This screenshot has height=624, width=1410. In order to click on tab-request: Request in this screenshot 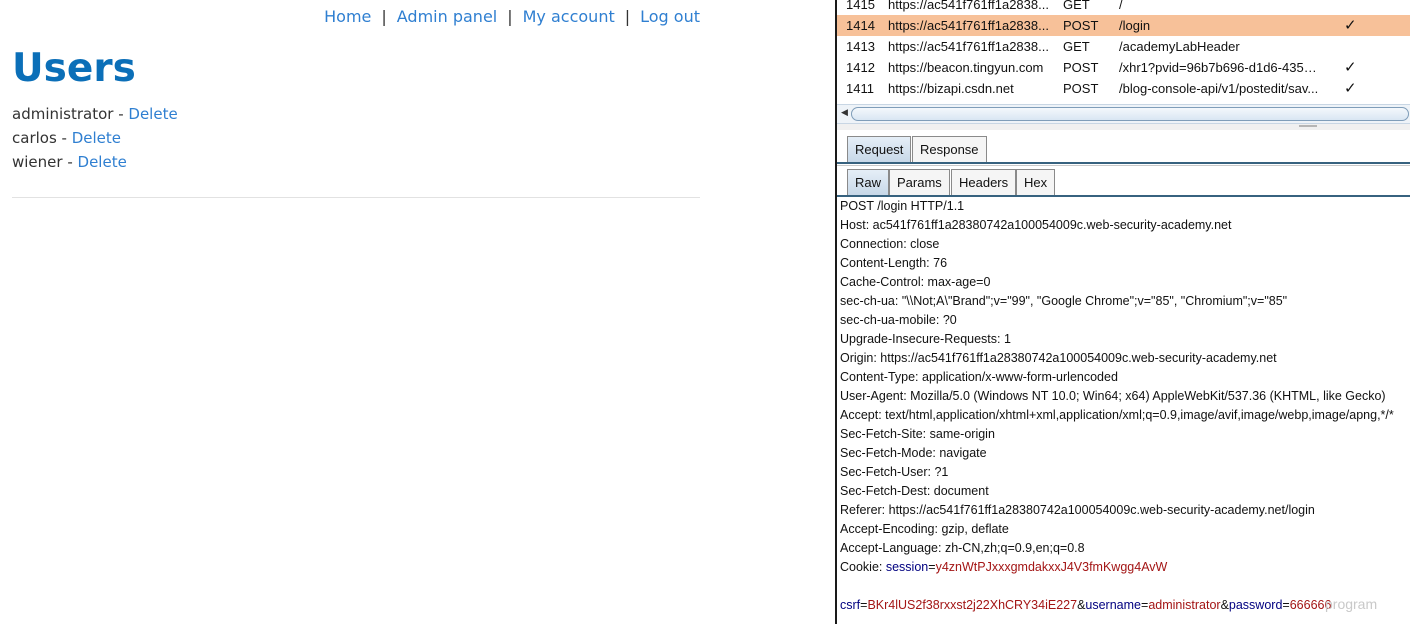, I will do `click(879, 149)`.